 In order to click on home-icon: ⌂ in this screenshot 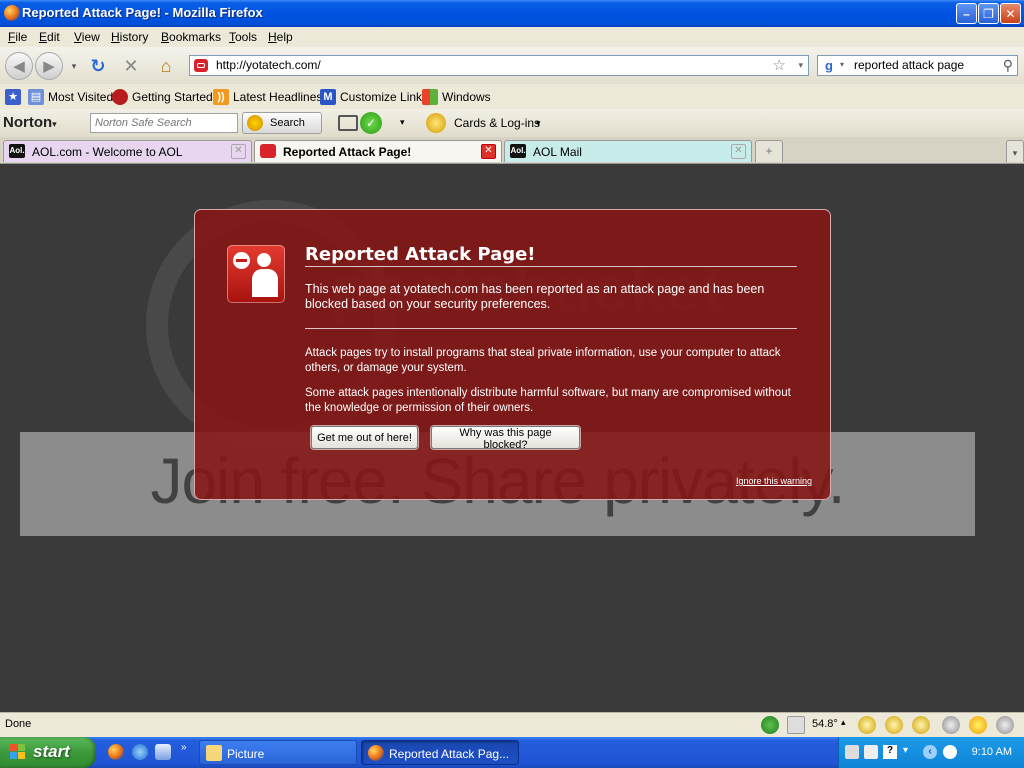, I will do `click(166, 66)`.